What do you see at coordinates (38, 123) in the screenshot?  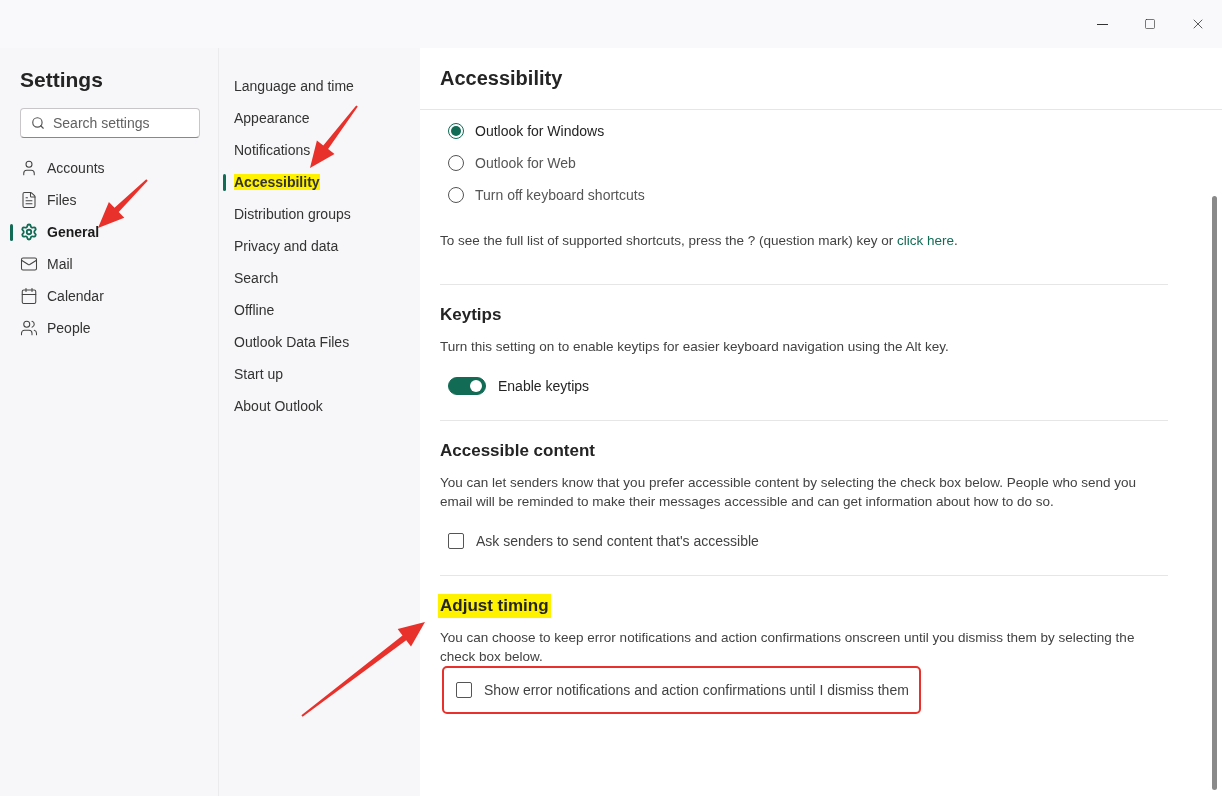 I see `search-icon` at bounding box center [38, 123].